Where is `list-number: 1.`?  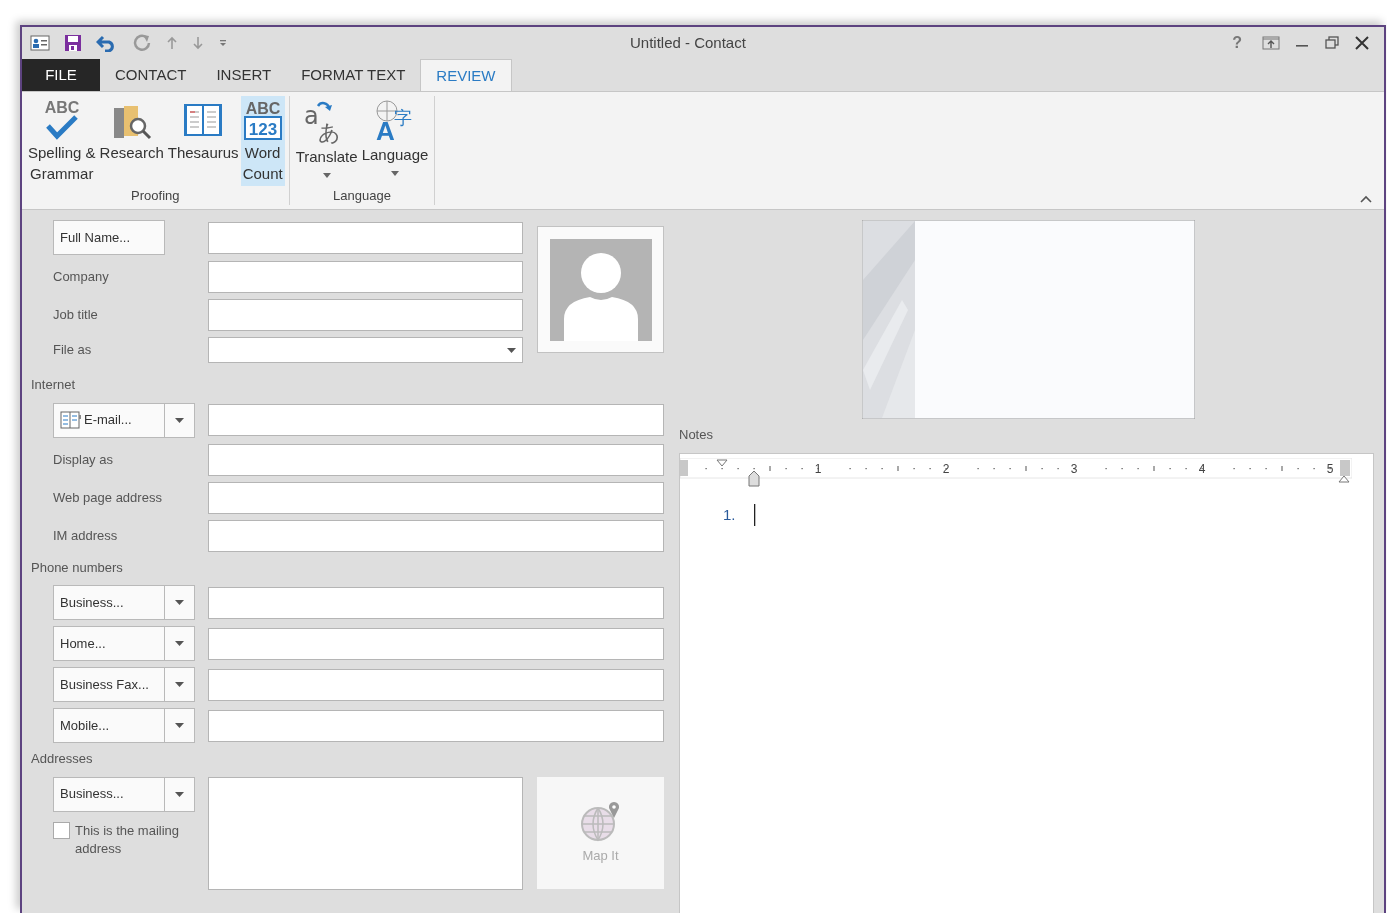 list-number: 1. is located at coordinates (729, 514).